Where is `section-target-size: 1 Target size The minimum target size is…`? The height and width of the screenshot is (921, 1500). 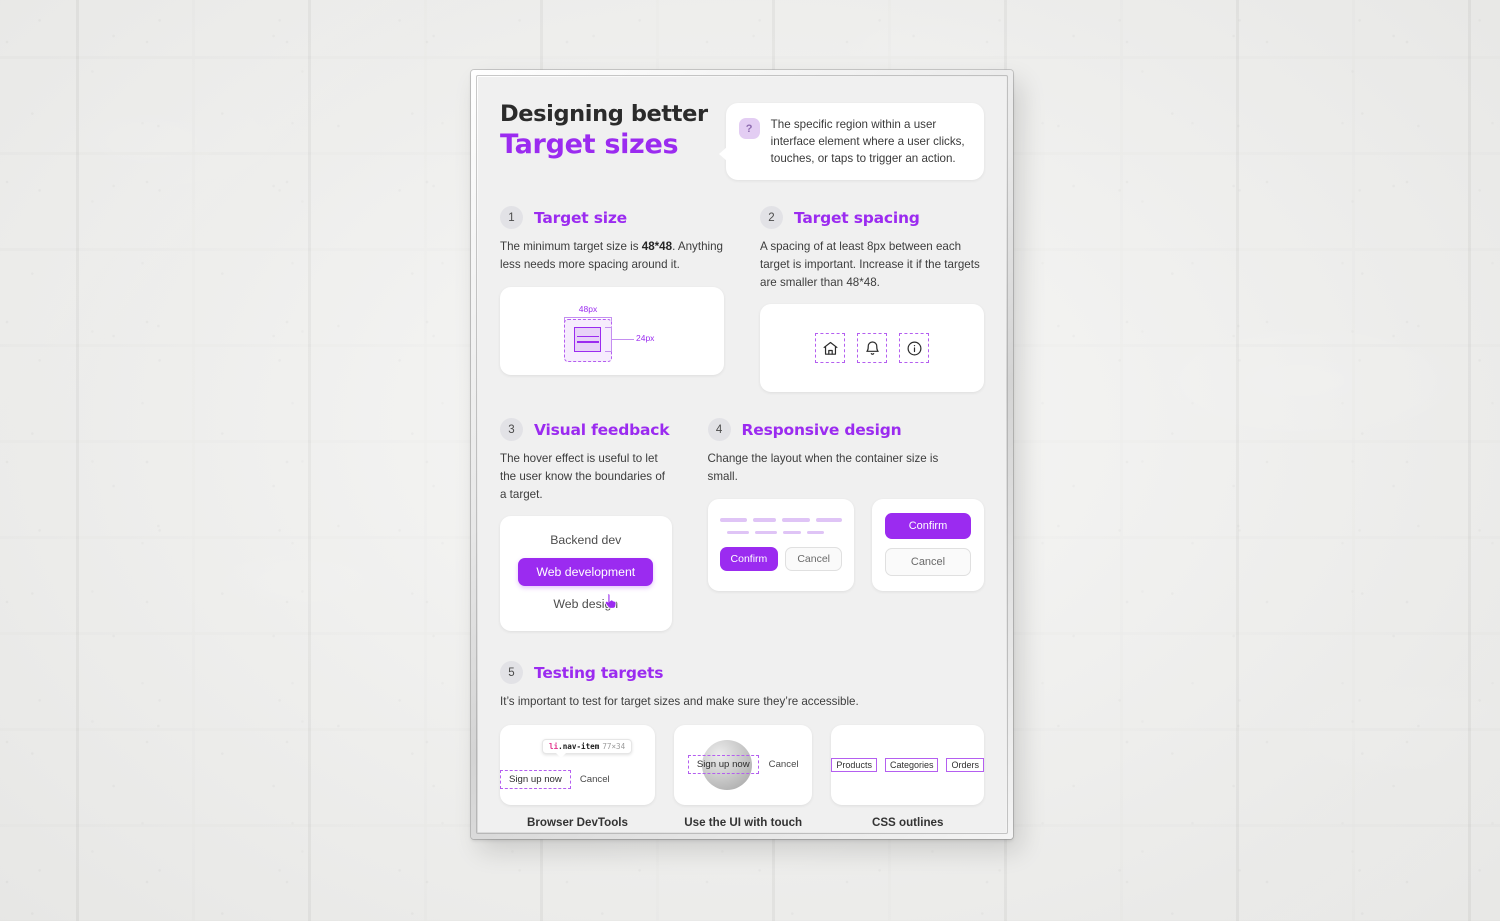
section-target-size: 1 Target size The minimum target size is… is located at coordinates (612, 299).